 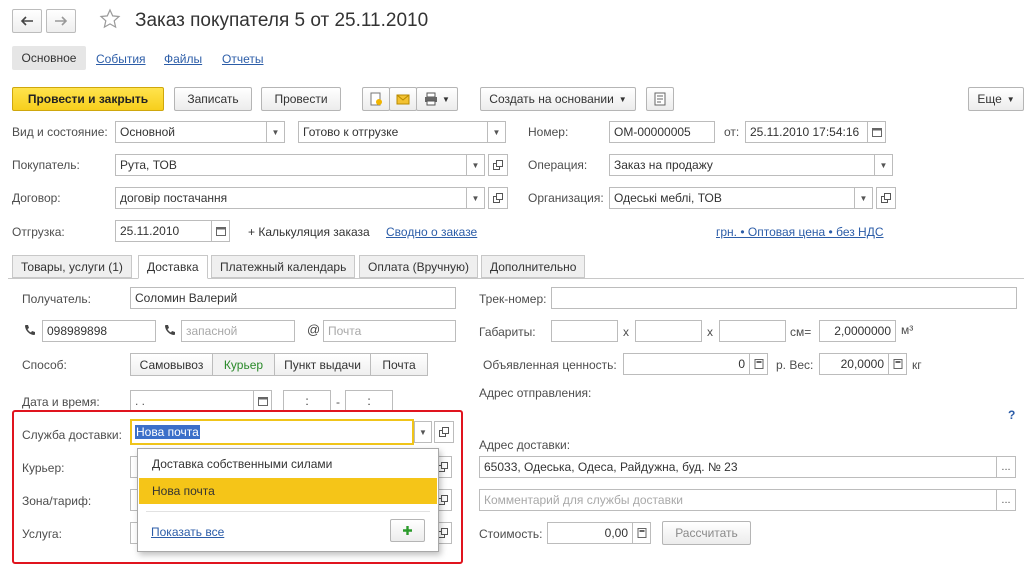 What do you see at coordinates (43, 468) in the screenshot?
I see `courier-label: Курьер:` at bounding box center [43, 468].